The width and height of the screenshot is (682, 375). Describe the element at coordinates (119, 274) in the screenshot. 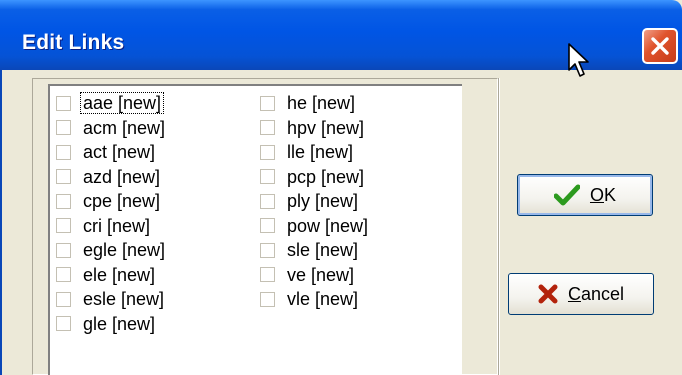

I see `link-label: ele [new]` at that location.